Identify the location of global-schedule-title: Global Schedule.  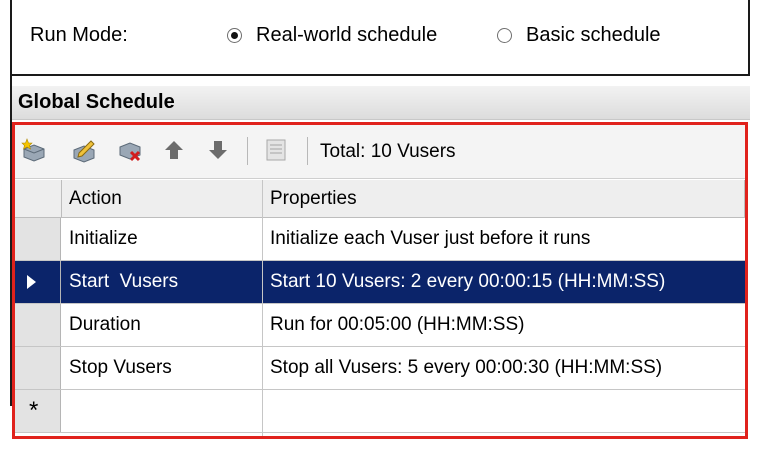
(96, 102).